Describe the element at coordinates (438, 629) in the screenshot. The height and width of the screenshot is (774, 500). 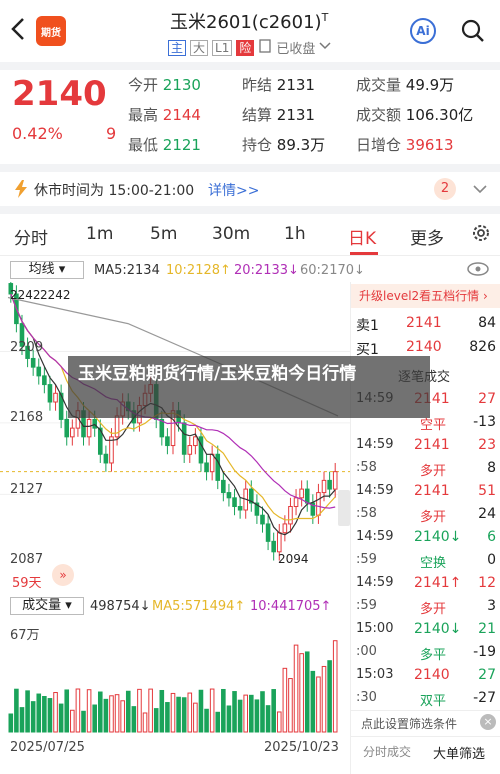
I see `tick-price: 2140↓` at that location.